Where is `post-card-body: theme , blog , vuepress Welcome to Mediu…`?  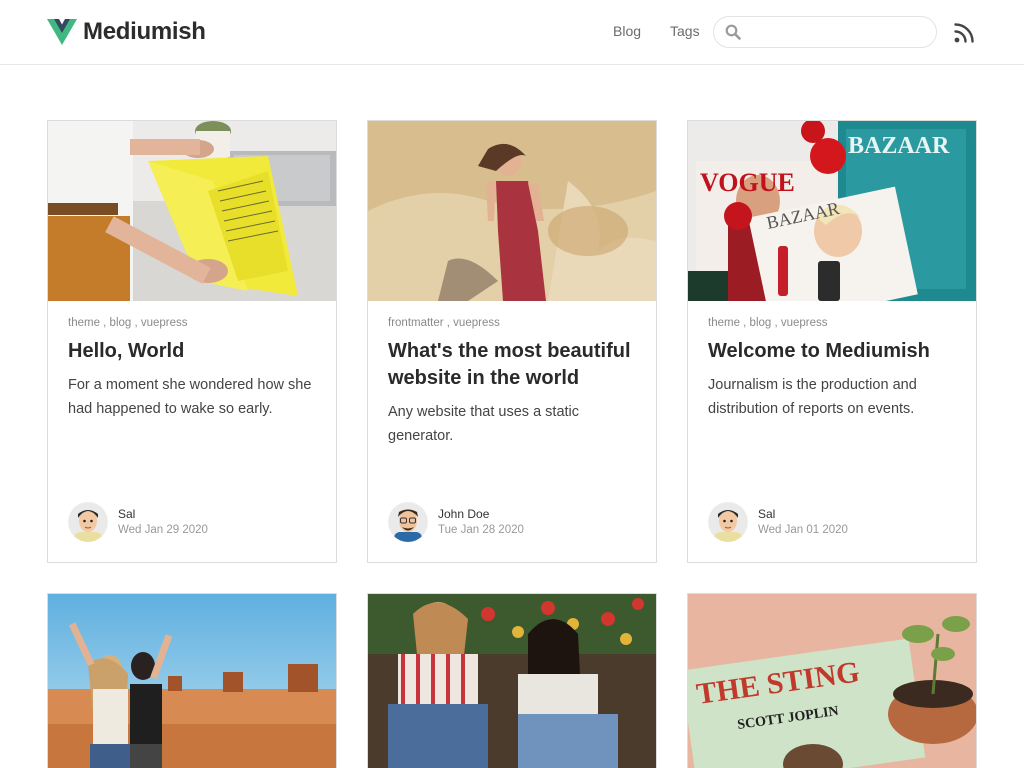 post-card-body: theme , blog , vuepress Welcome to Mediu… is located at coordinates (833, 369).